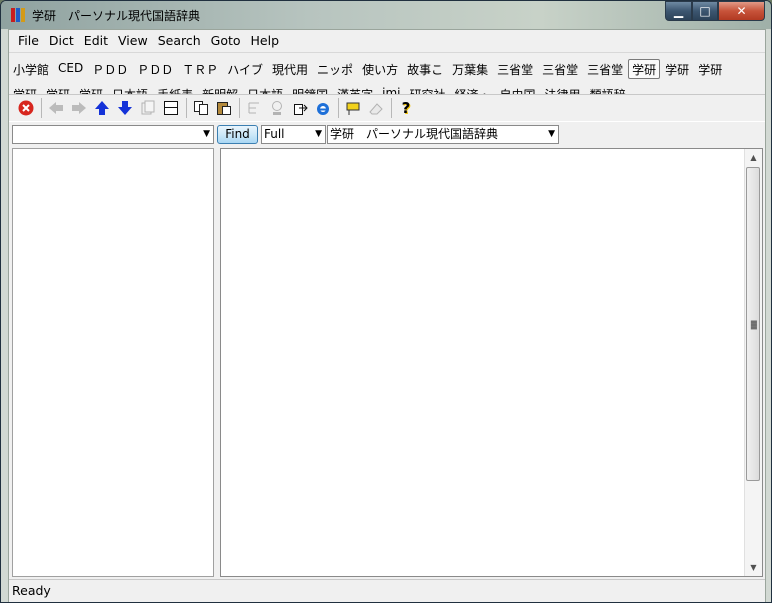 The width and height of the screenshot is (772, 603). Describe the element at coordinates (70, 69) in the screenshot. I see `dictionary-button: CED` at that location.